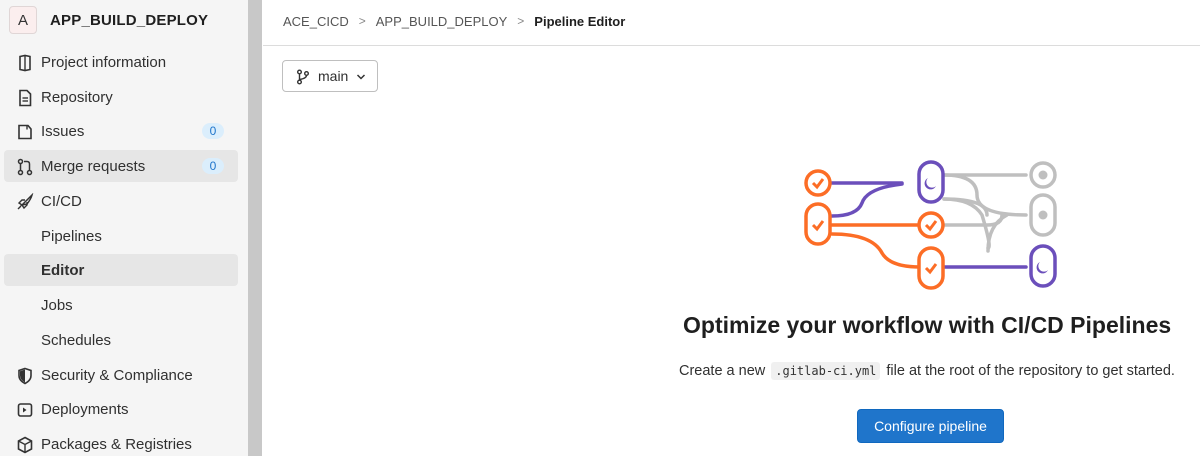 The image size is (1200, 456). What do you see at coordinates (61, 201) in the screenshot?
I see `sidebar-item-label: CI/CD` at bounding box center [61, 201].